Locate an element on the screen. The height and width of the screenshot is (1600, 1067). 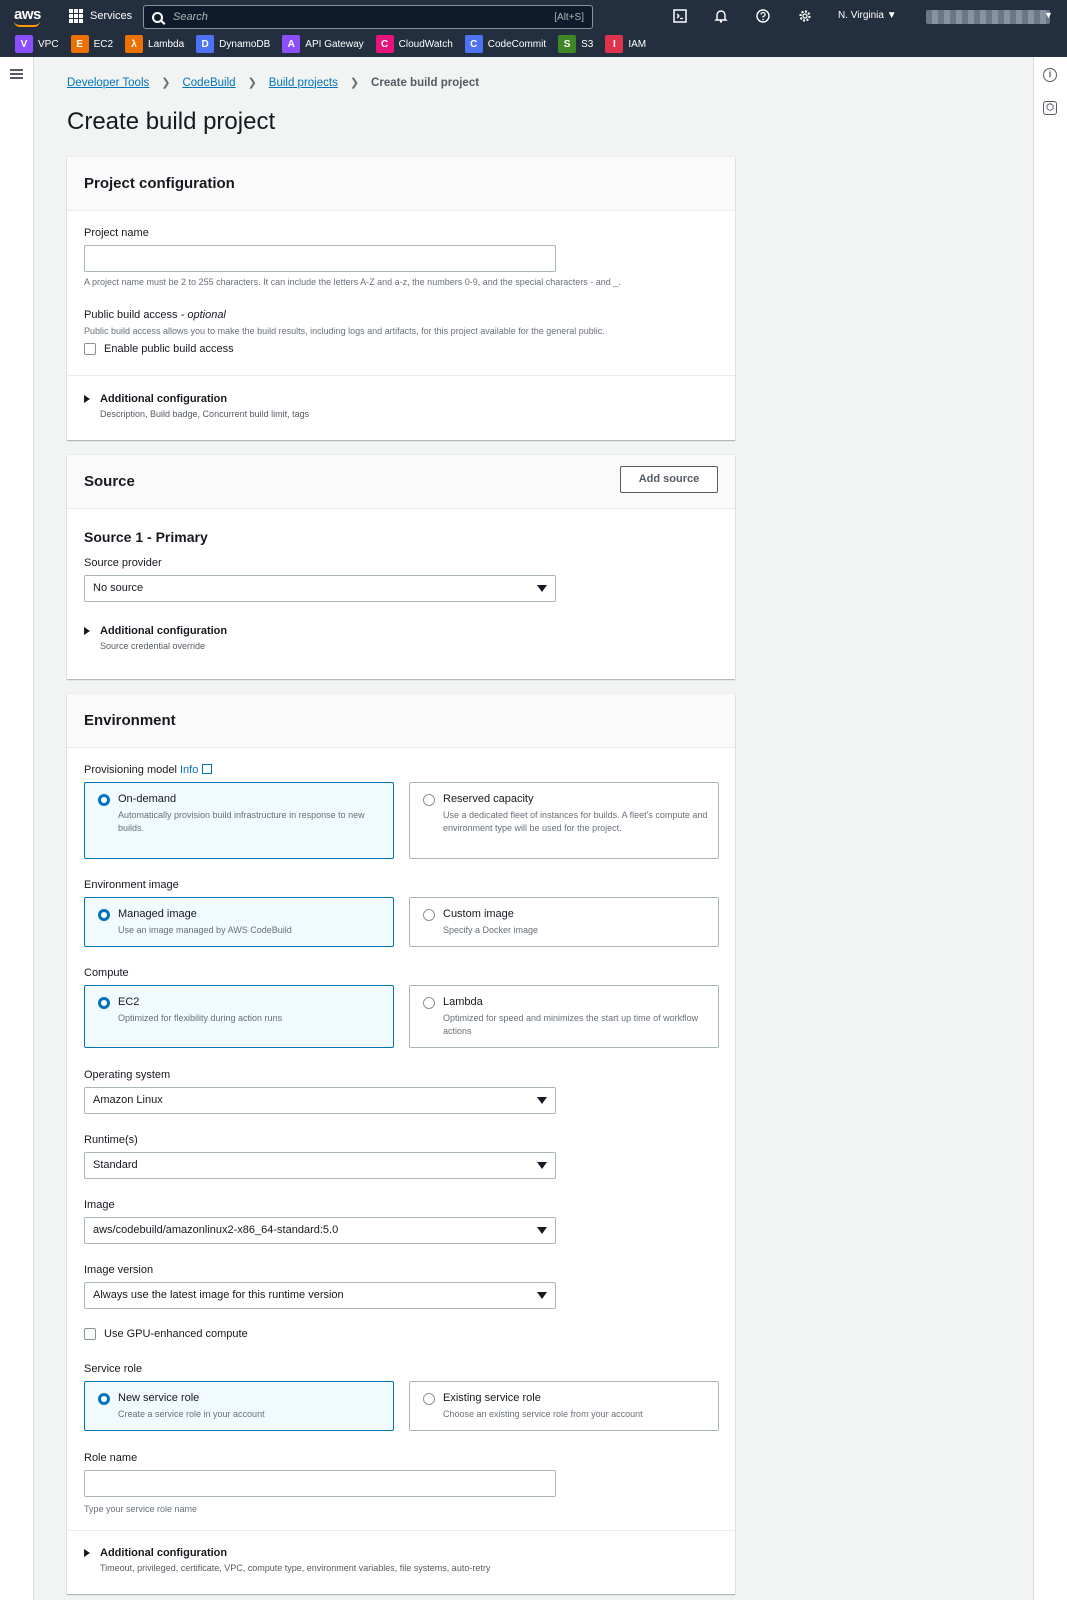
favorite-cloudwatch: C CloudWatch is located at coordinates (414, 44).